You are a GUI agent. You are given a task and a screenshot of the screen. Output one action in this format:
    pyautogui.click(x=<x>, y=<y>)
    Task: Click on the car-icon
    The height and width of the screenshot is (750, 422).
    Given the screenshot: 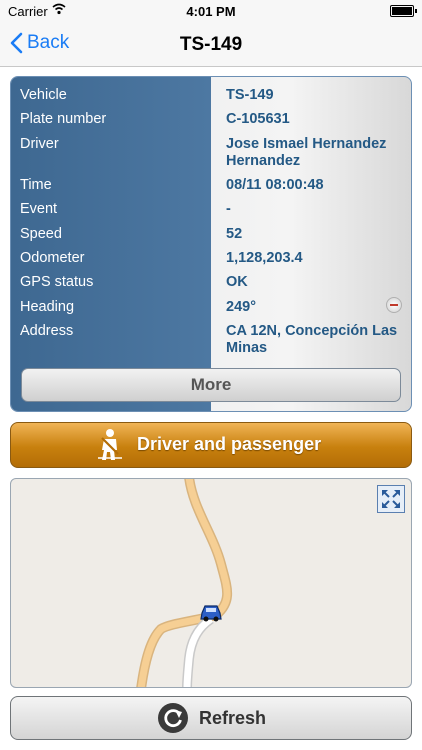 What is the action you would take?
    pyautogui.click(x=211, y=613)
    